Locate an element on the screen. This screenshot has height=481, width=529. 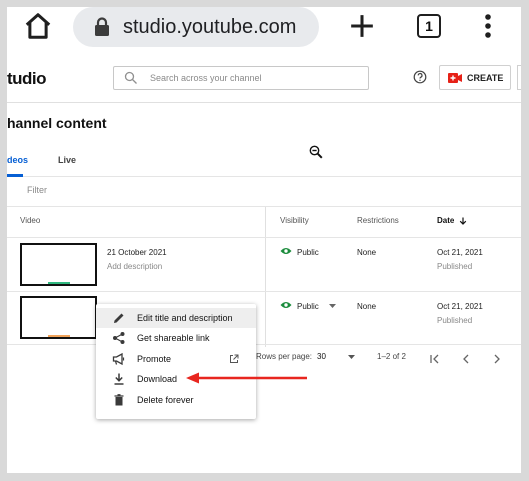
home-icon is located at coordinates (38, 26).